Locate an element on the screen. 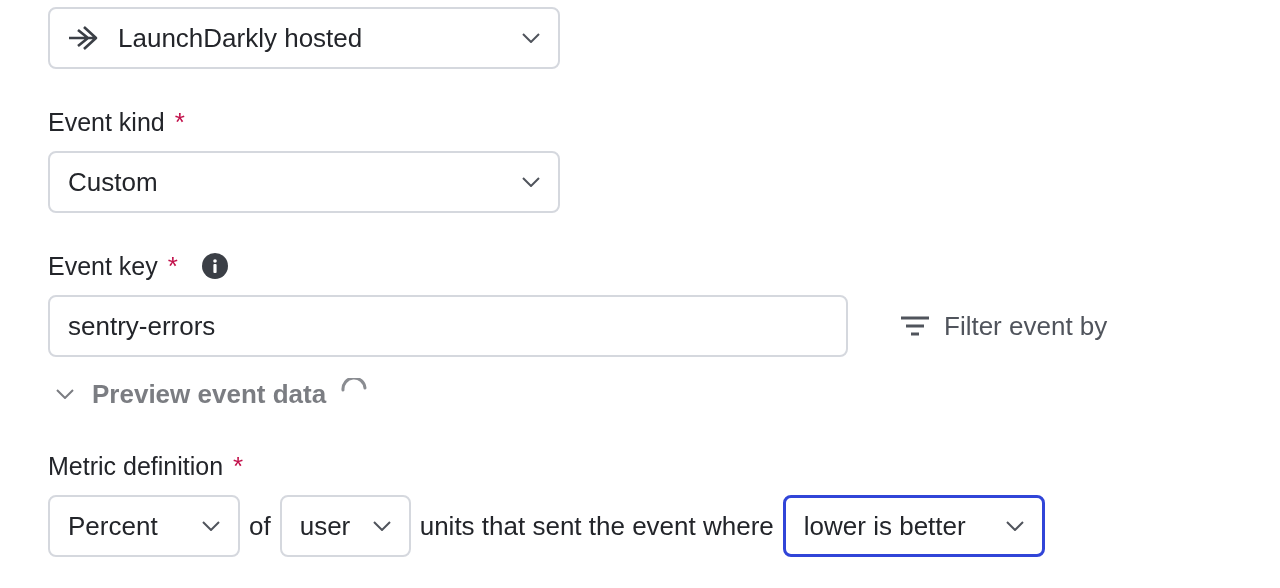  info-icon is located at coordinates (214, 266).